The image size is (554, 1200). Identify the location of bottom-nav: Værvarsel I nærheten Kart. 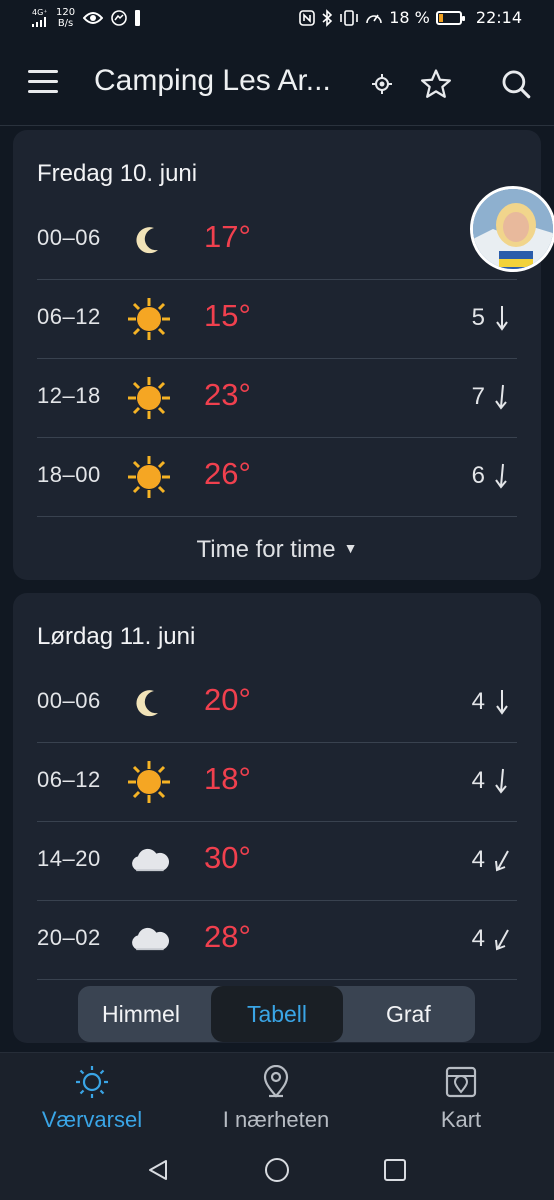
(277, 1094).